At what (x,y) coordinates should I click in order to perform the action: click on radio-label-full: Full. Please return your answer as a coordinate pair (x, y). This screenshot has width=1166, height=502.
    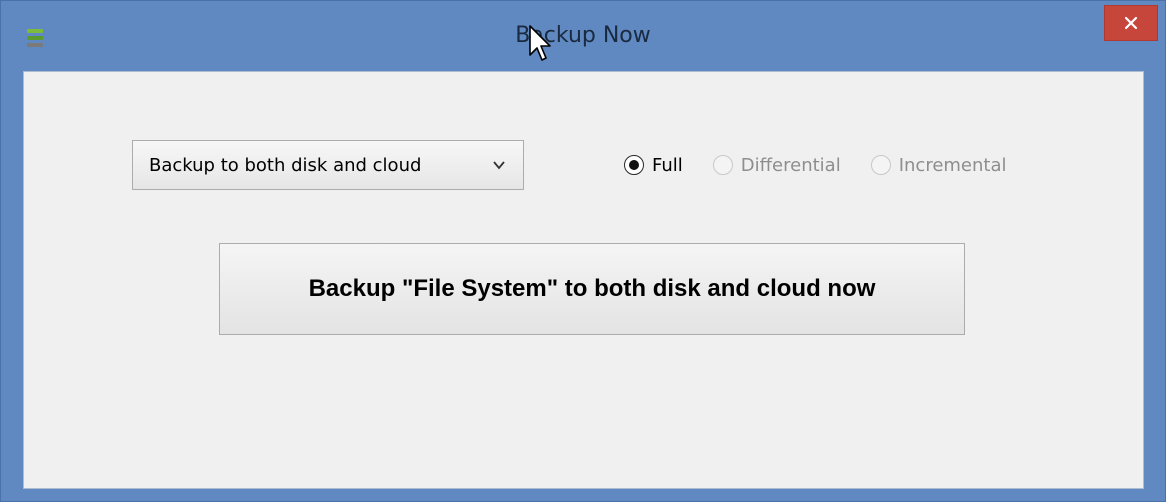
    Looking at the image, I should click on (667, 165).